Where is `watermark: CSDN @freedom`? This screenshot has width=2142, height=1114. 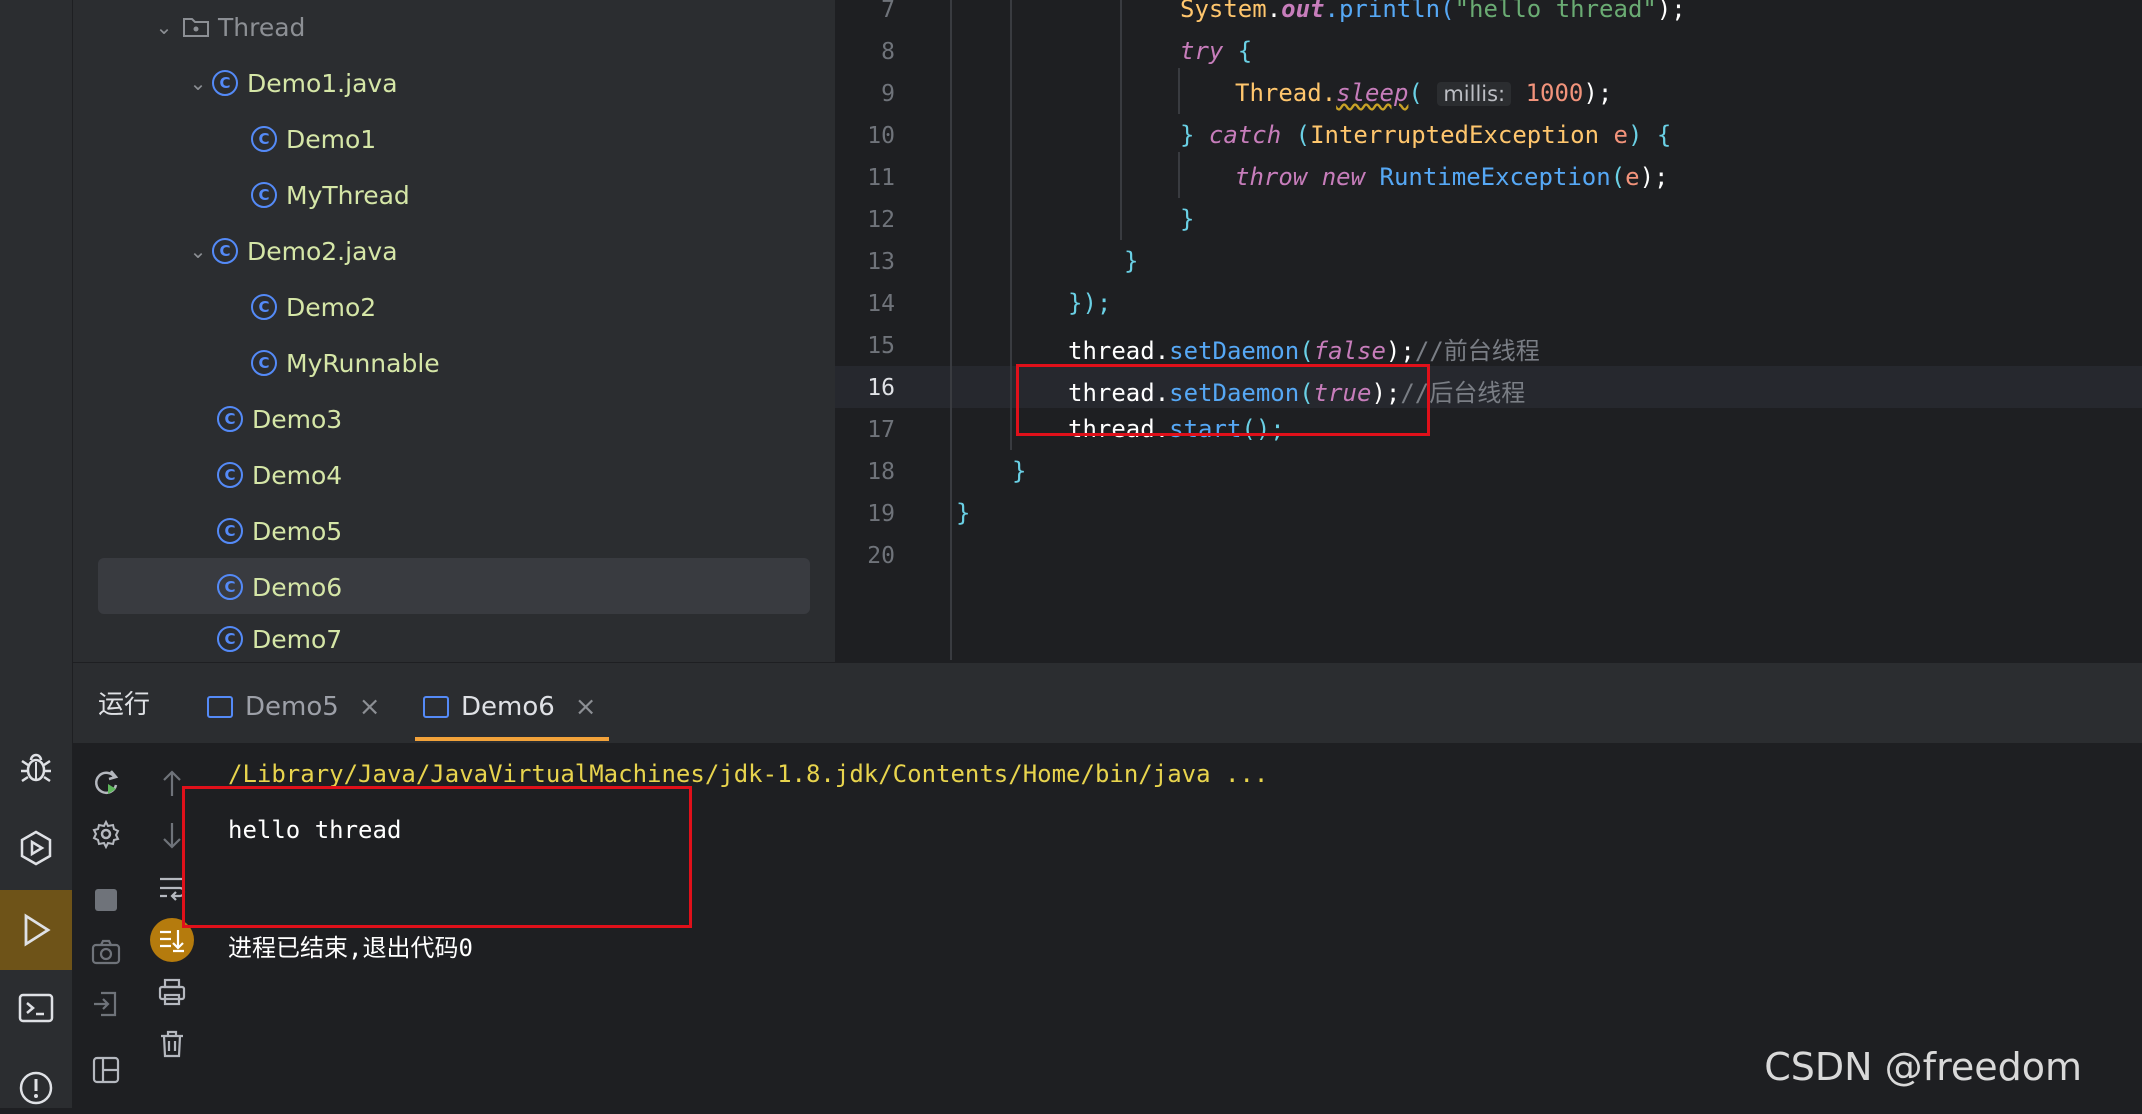 watermark: CSDN @freedom is located at coordinates (1923, 1067).